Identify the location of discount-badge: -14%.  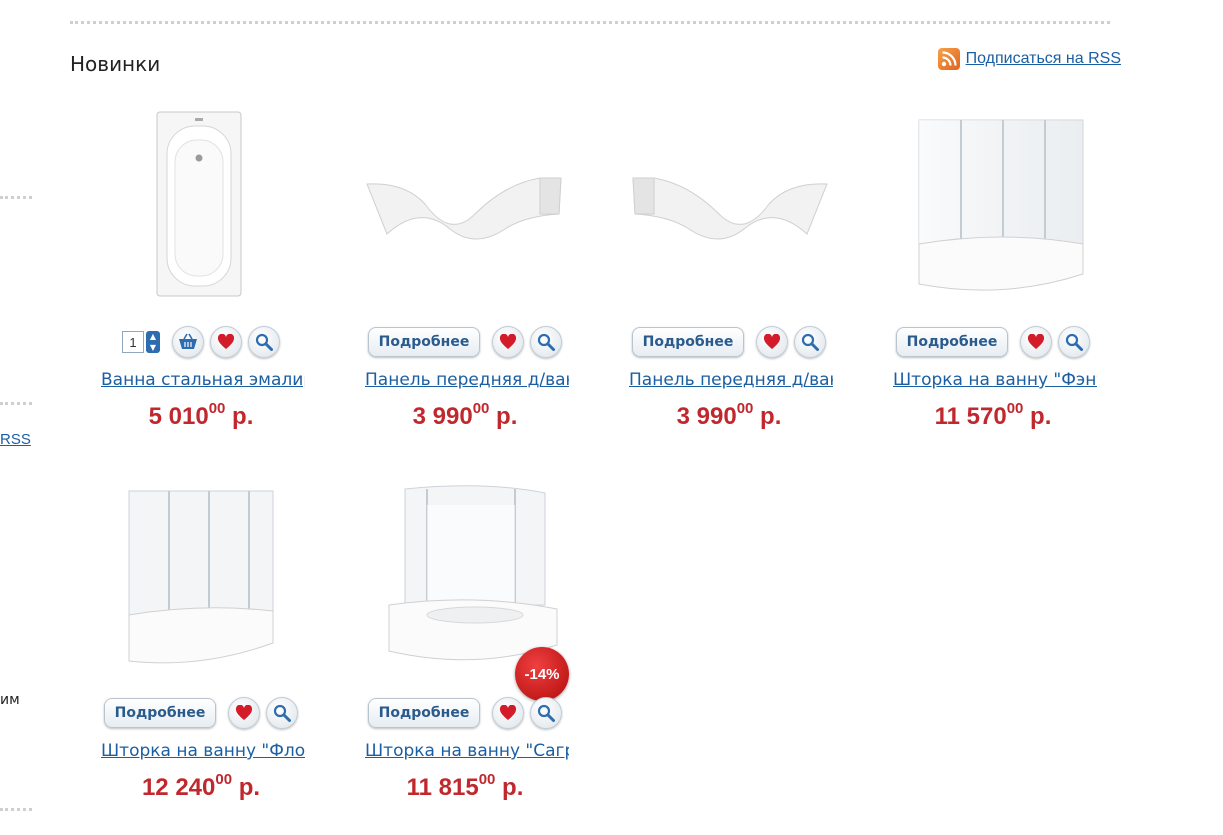
(542, 674).